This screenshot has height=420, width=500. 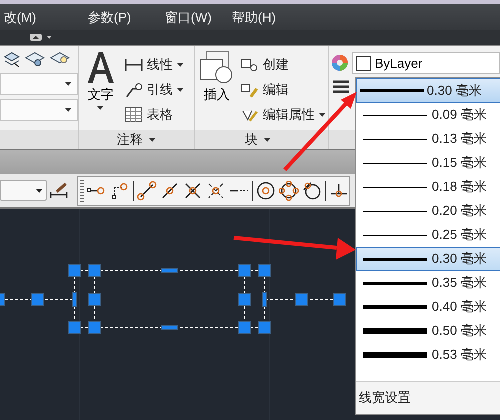 What do you see at coordinates (428, 307) in the screenshot?
I see `lineweight-option: 0.40 毫米` at bounding box center [428, 307].